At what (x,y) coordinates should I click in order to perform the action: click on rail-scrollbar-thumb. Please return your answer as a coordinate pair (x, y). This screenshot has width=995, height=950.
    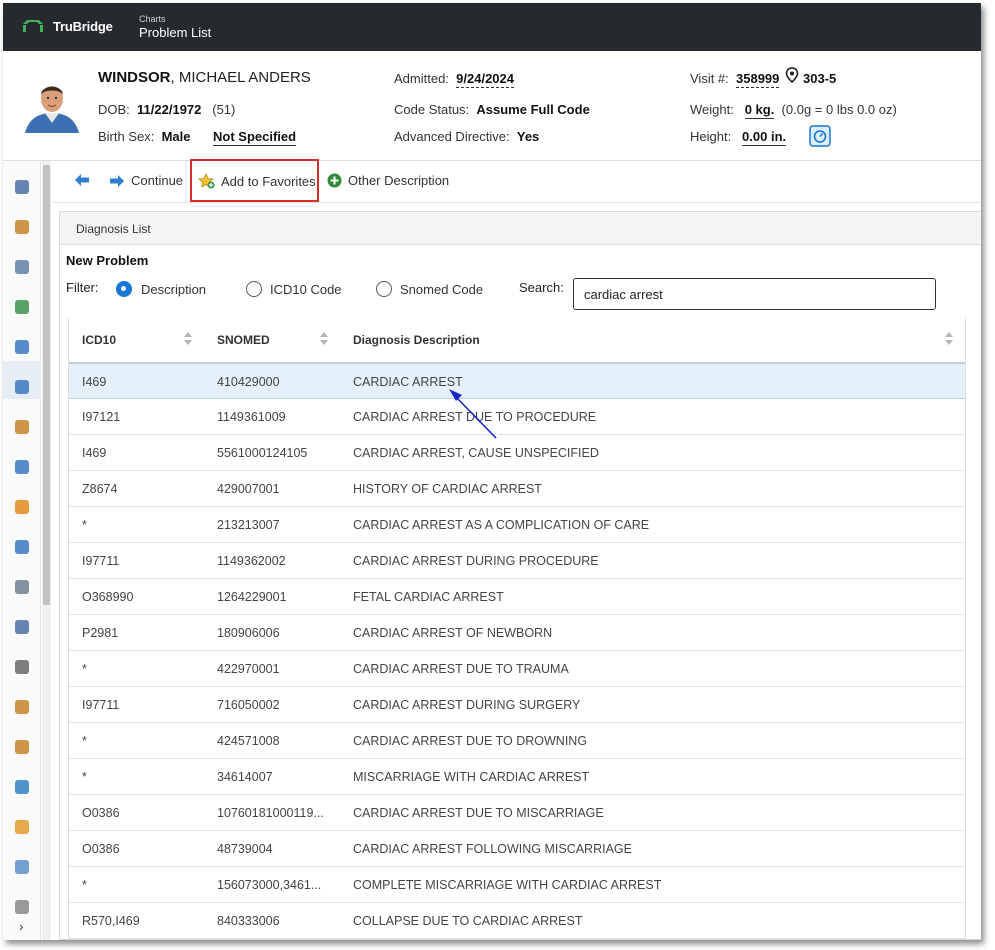
    Looking at the image, I should click on (46, 385).